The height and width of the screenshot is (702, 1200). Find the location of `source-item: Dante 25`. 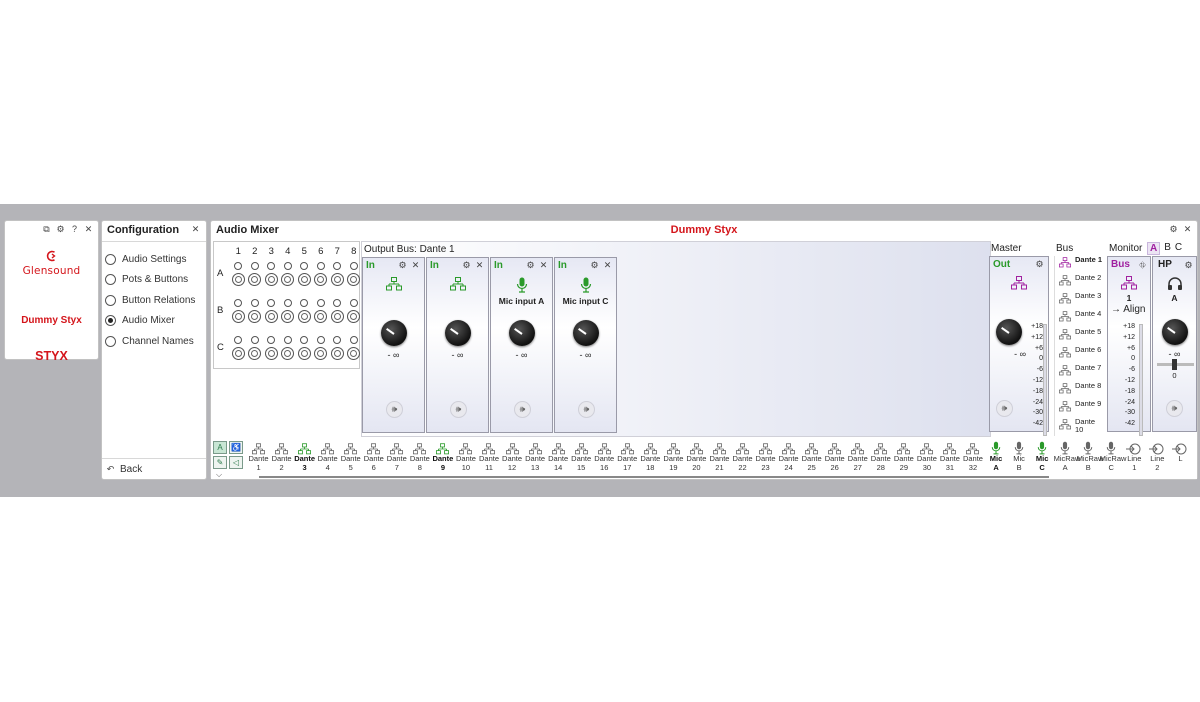

source-item: Dante 25 is located at coordinates (811, 456).